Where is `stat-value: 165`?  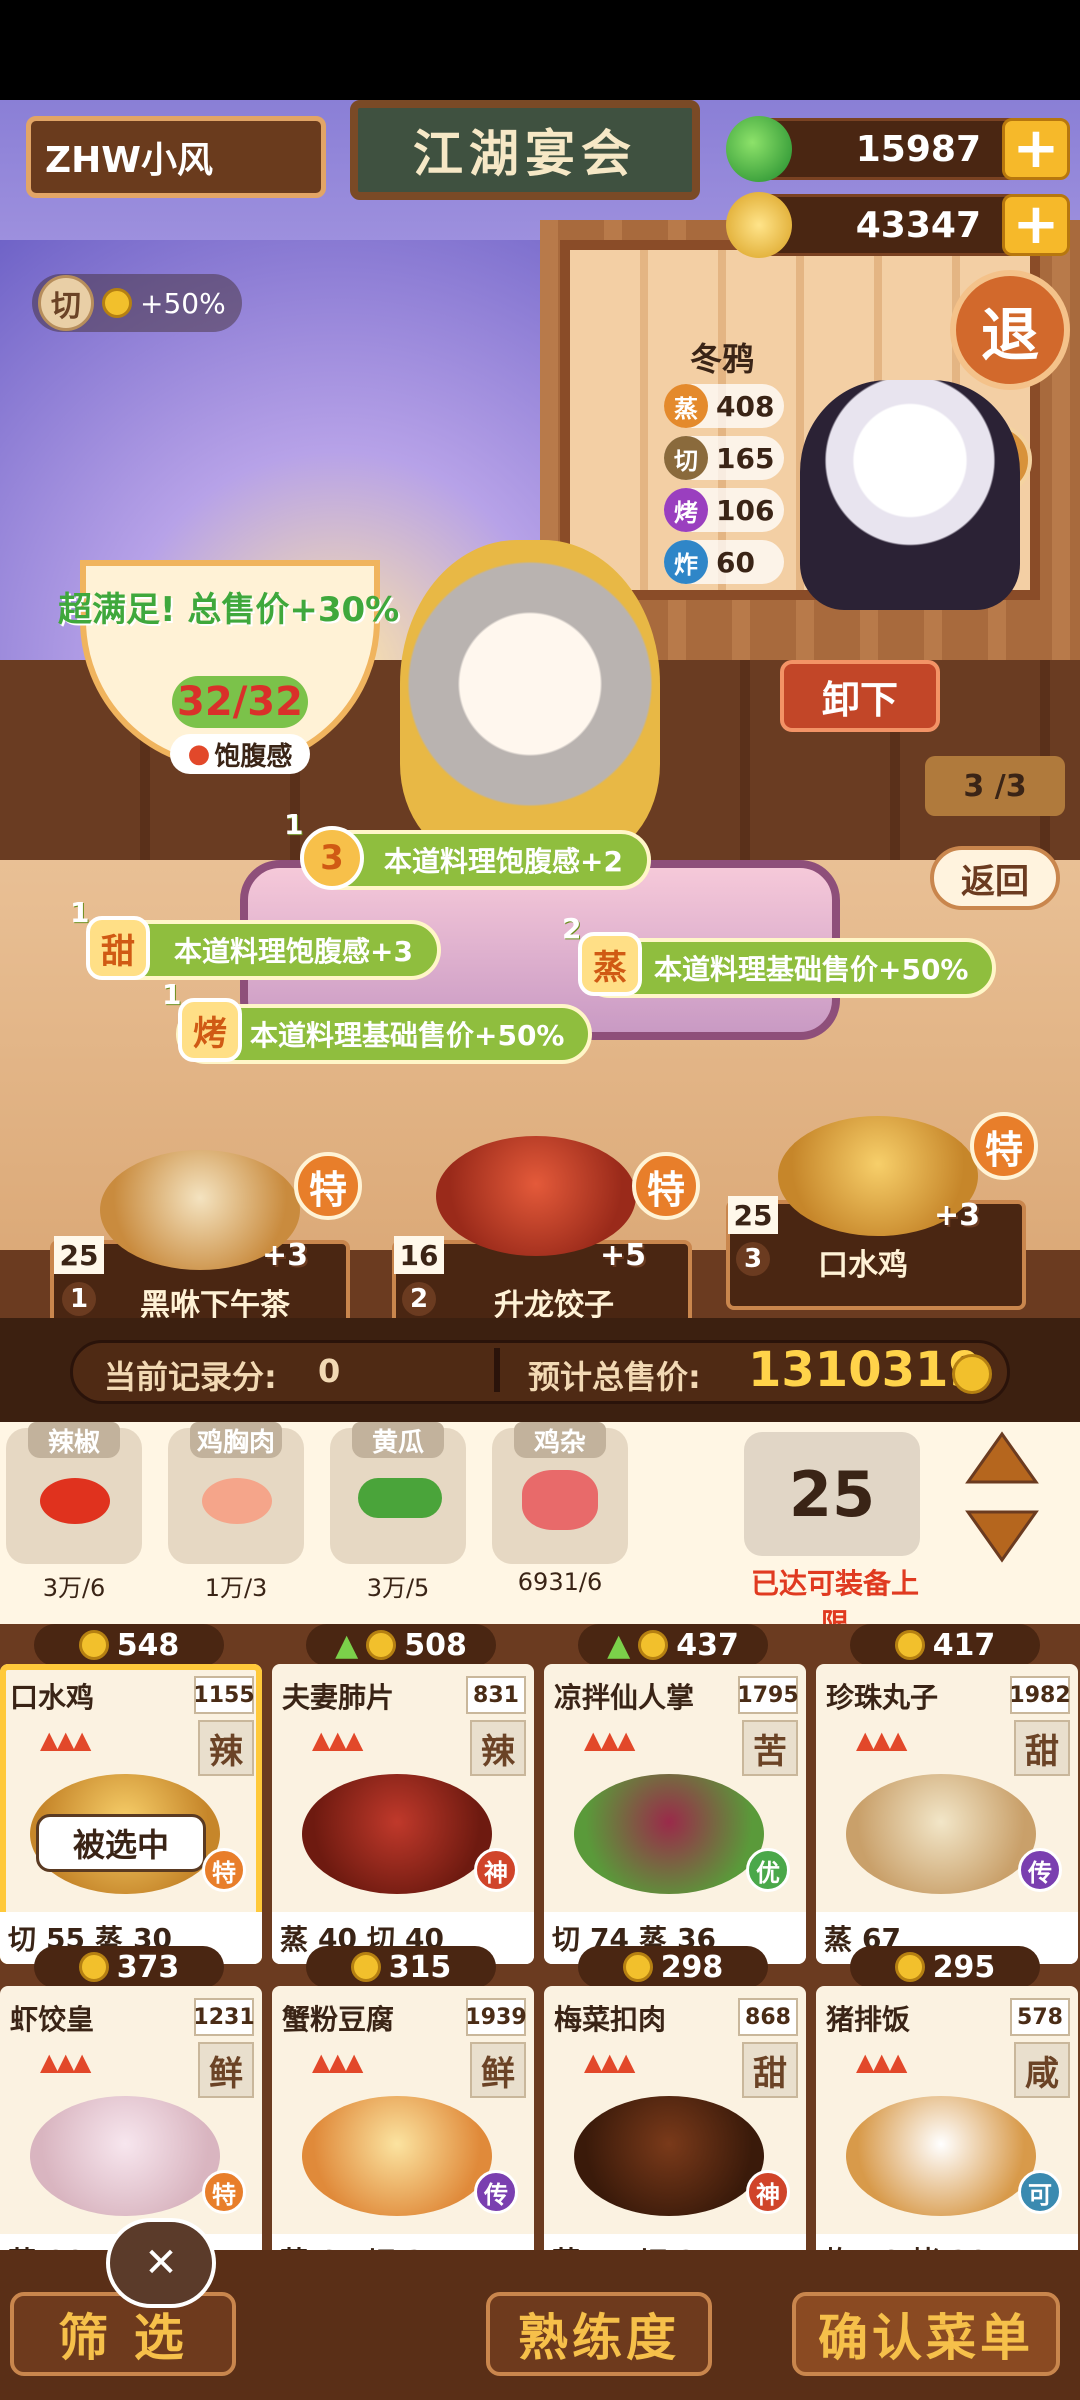 stat-value: 165 is located at coordinates (745, 458).